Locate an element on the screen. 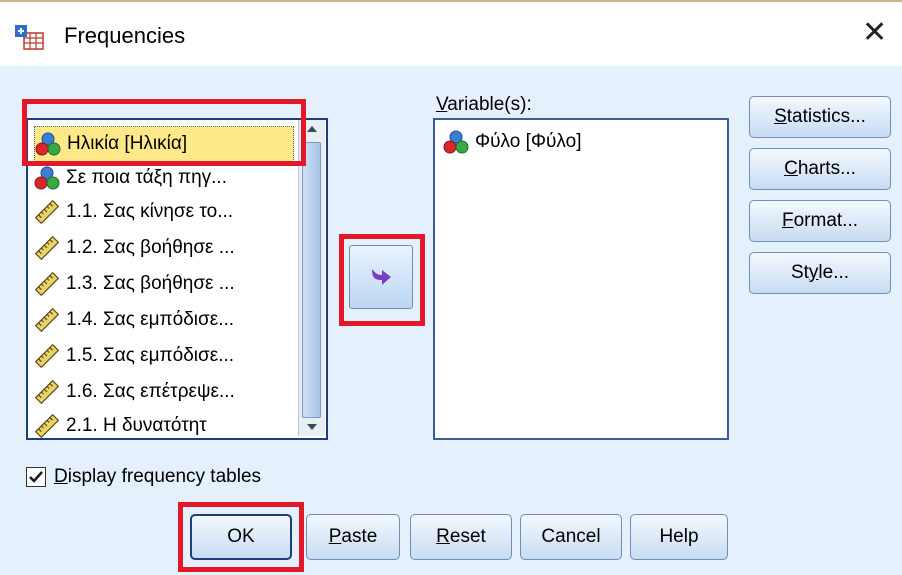 The image size is (902, 575). cancel-button: Cancel is located at coordinates (571, 537).